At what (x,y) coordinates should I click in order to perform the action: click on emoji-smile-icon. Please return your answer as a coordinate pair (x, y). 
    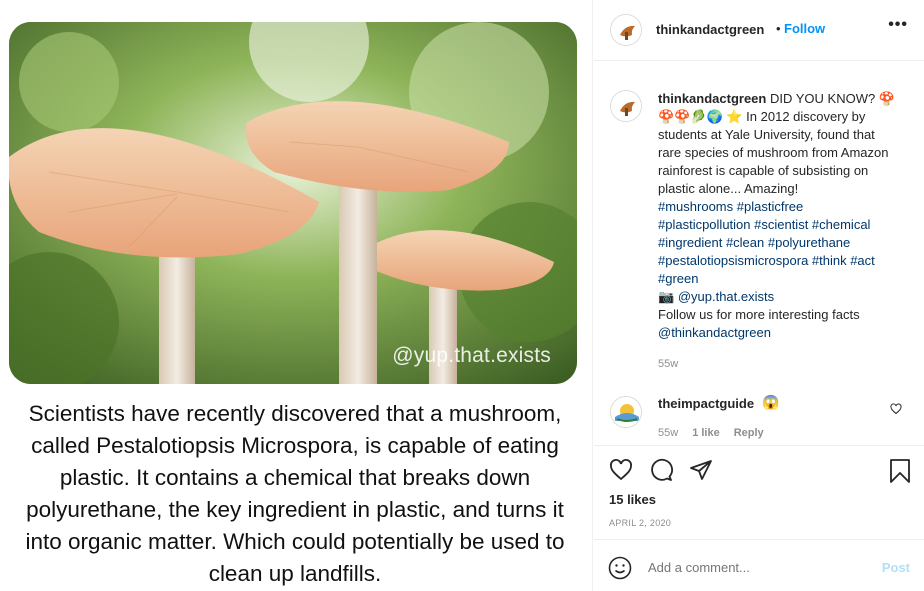
    Looking at the image, I should click on (620, 568).